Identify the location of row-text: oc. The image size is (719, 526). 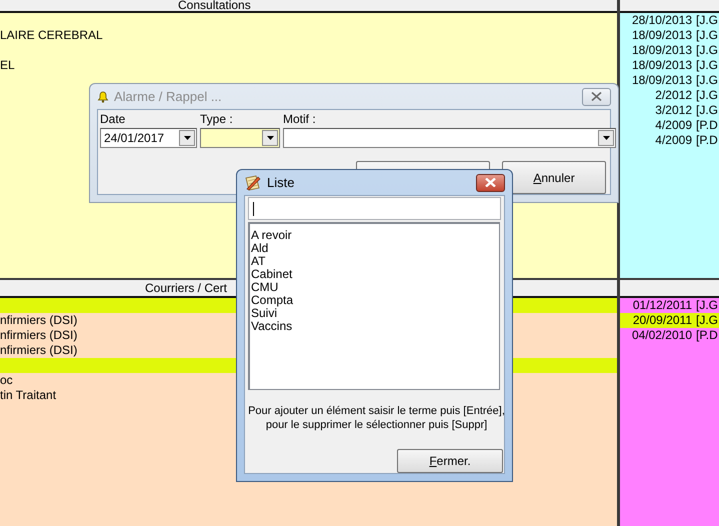
(6, 380).